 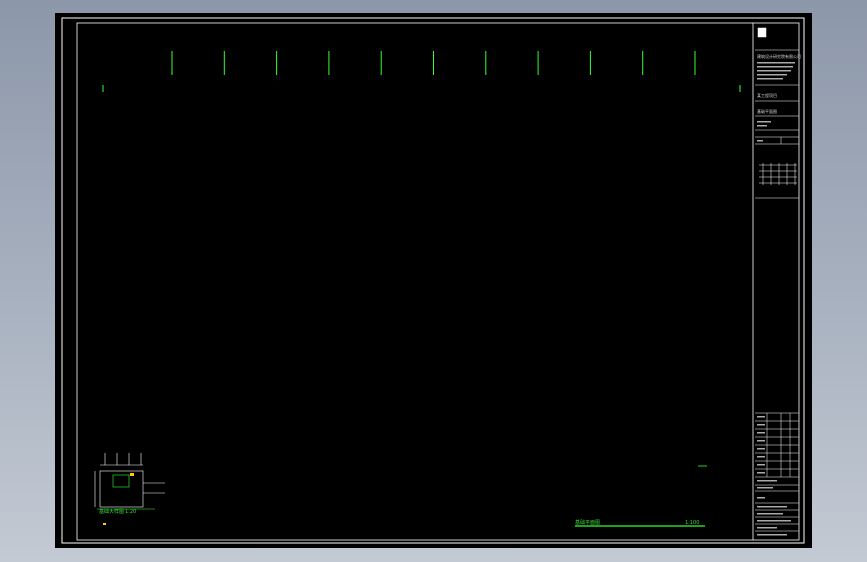 What do you see at coordinates (767, 95) in the screenshot?
I see `project-name: 某工程项目` at bounding box center [767, 95].